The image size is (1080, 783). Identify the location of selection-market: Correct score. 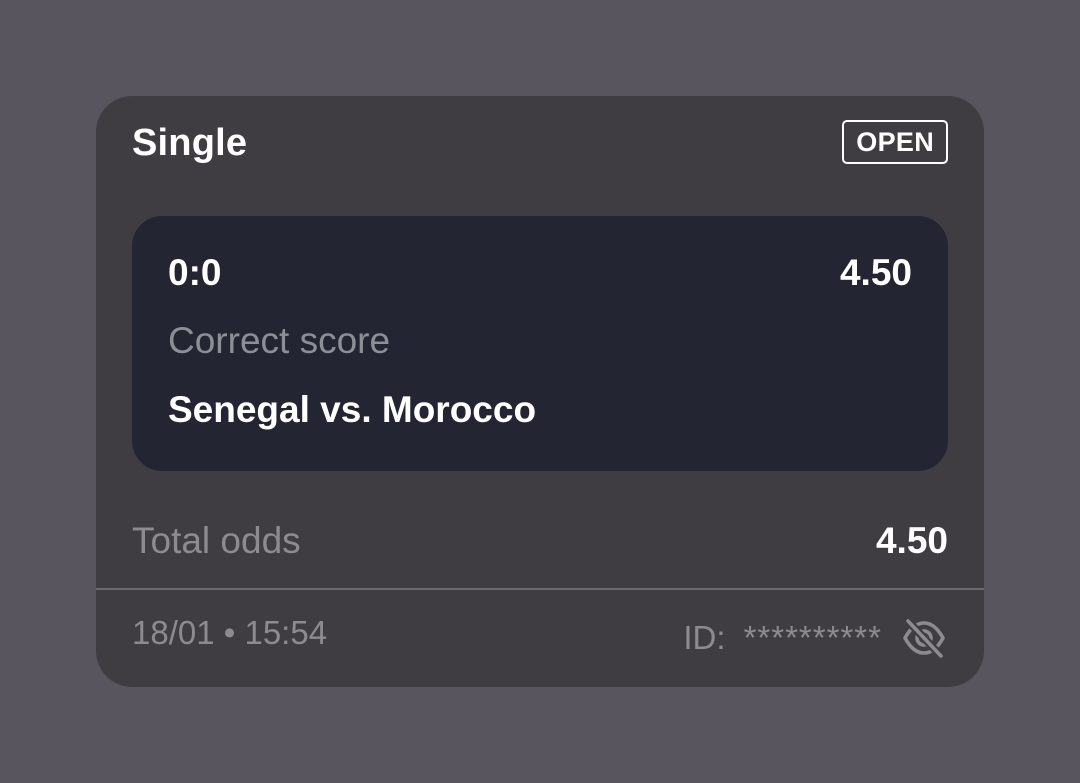
(279, 340).